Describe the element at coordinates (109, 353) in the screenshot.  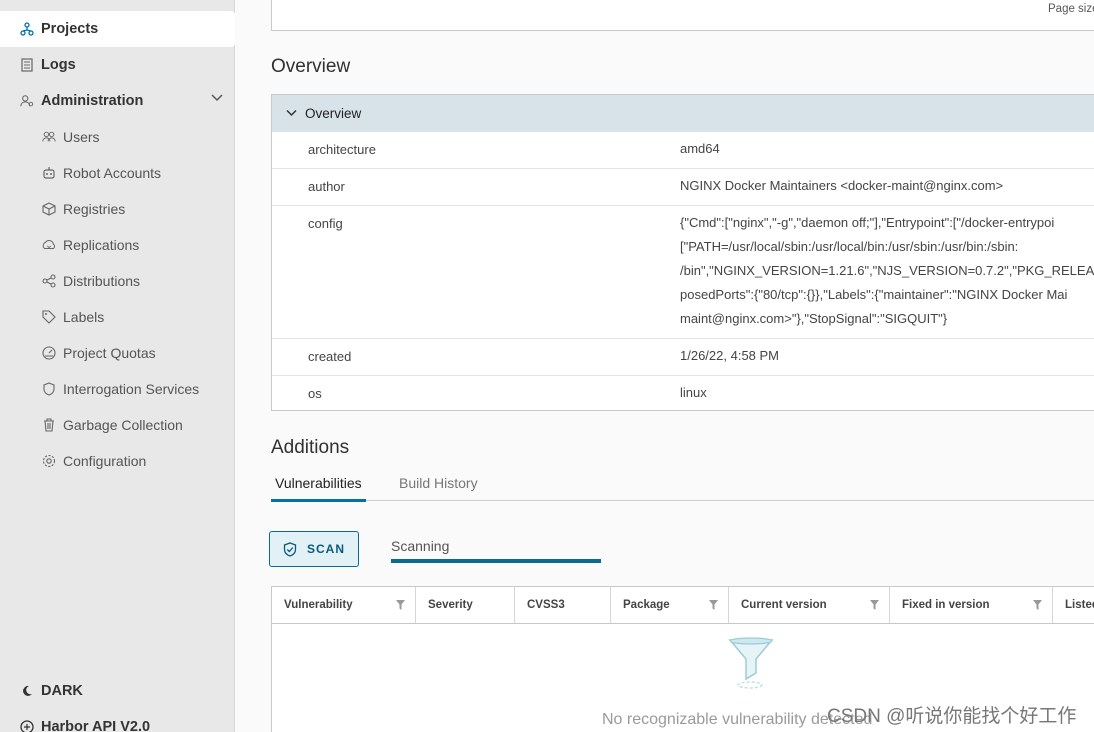
I see `sidebar-item-label: Project Quotas` at that location.